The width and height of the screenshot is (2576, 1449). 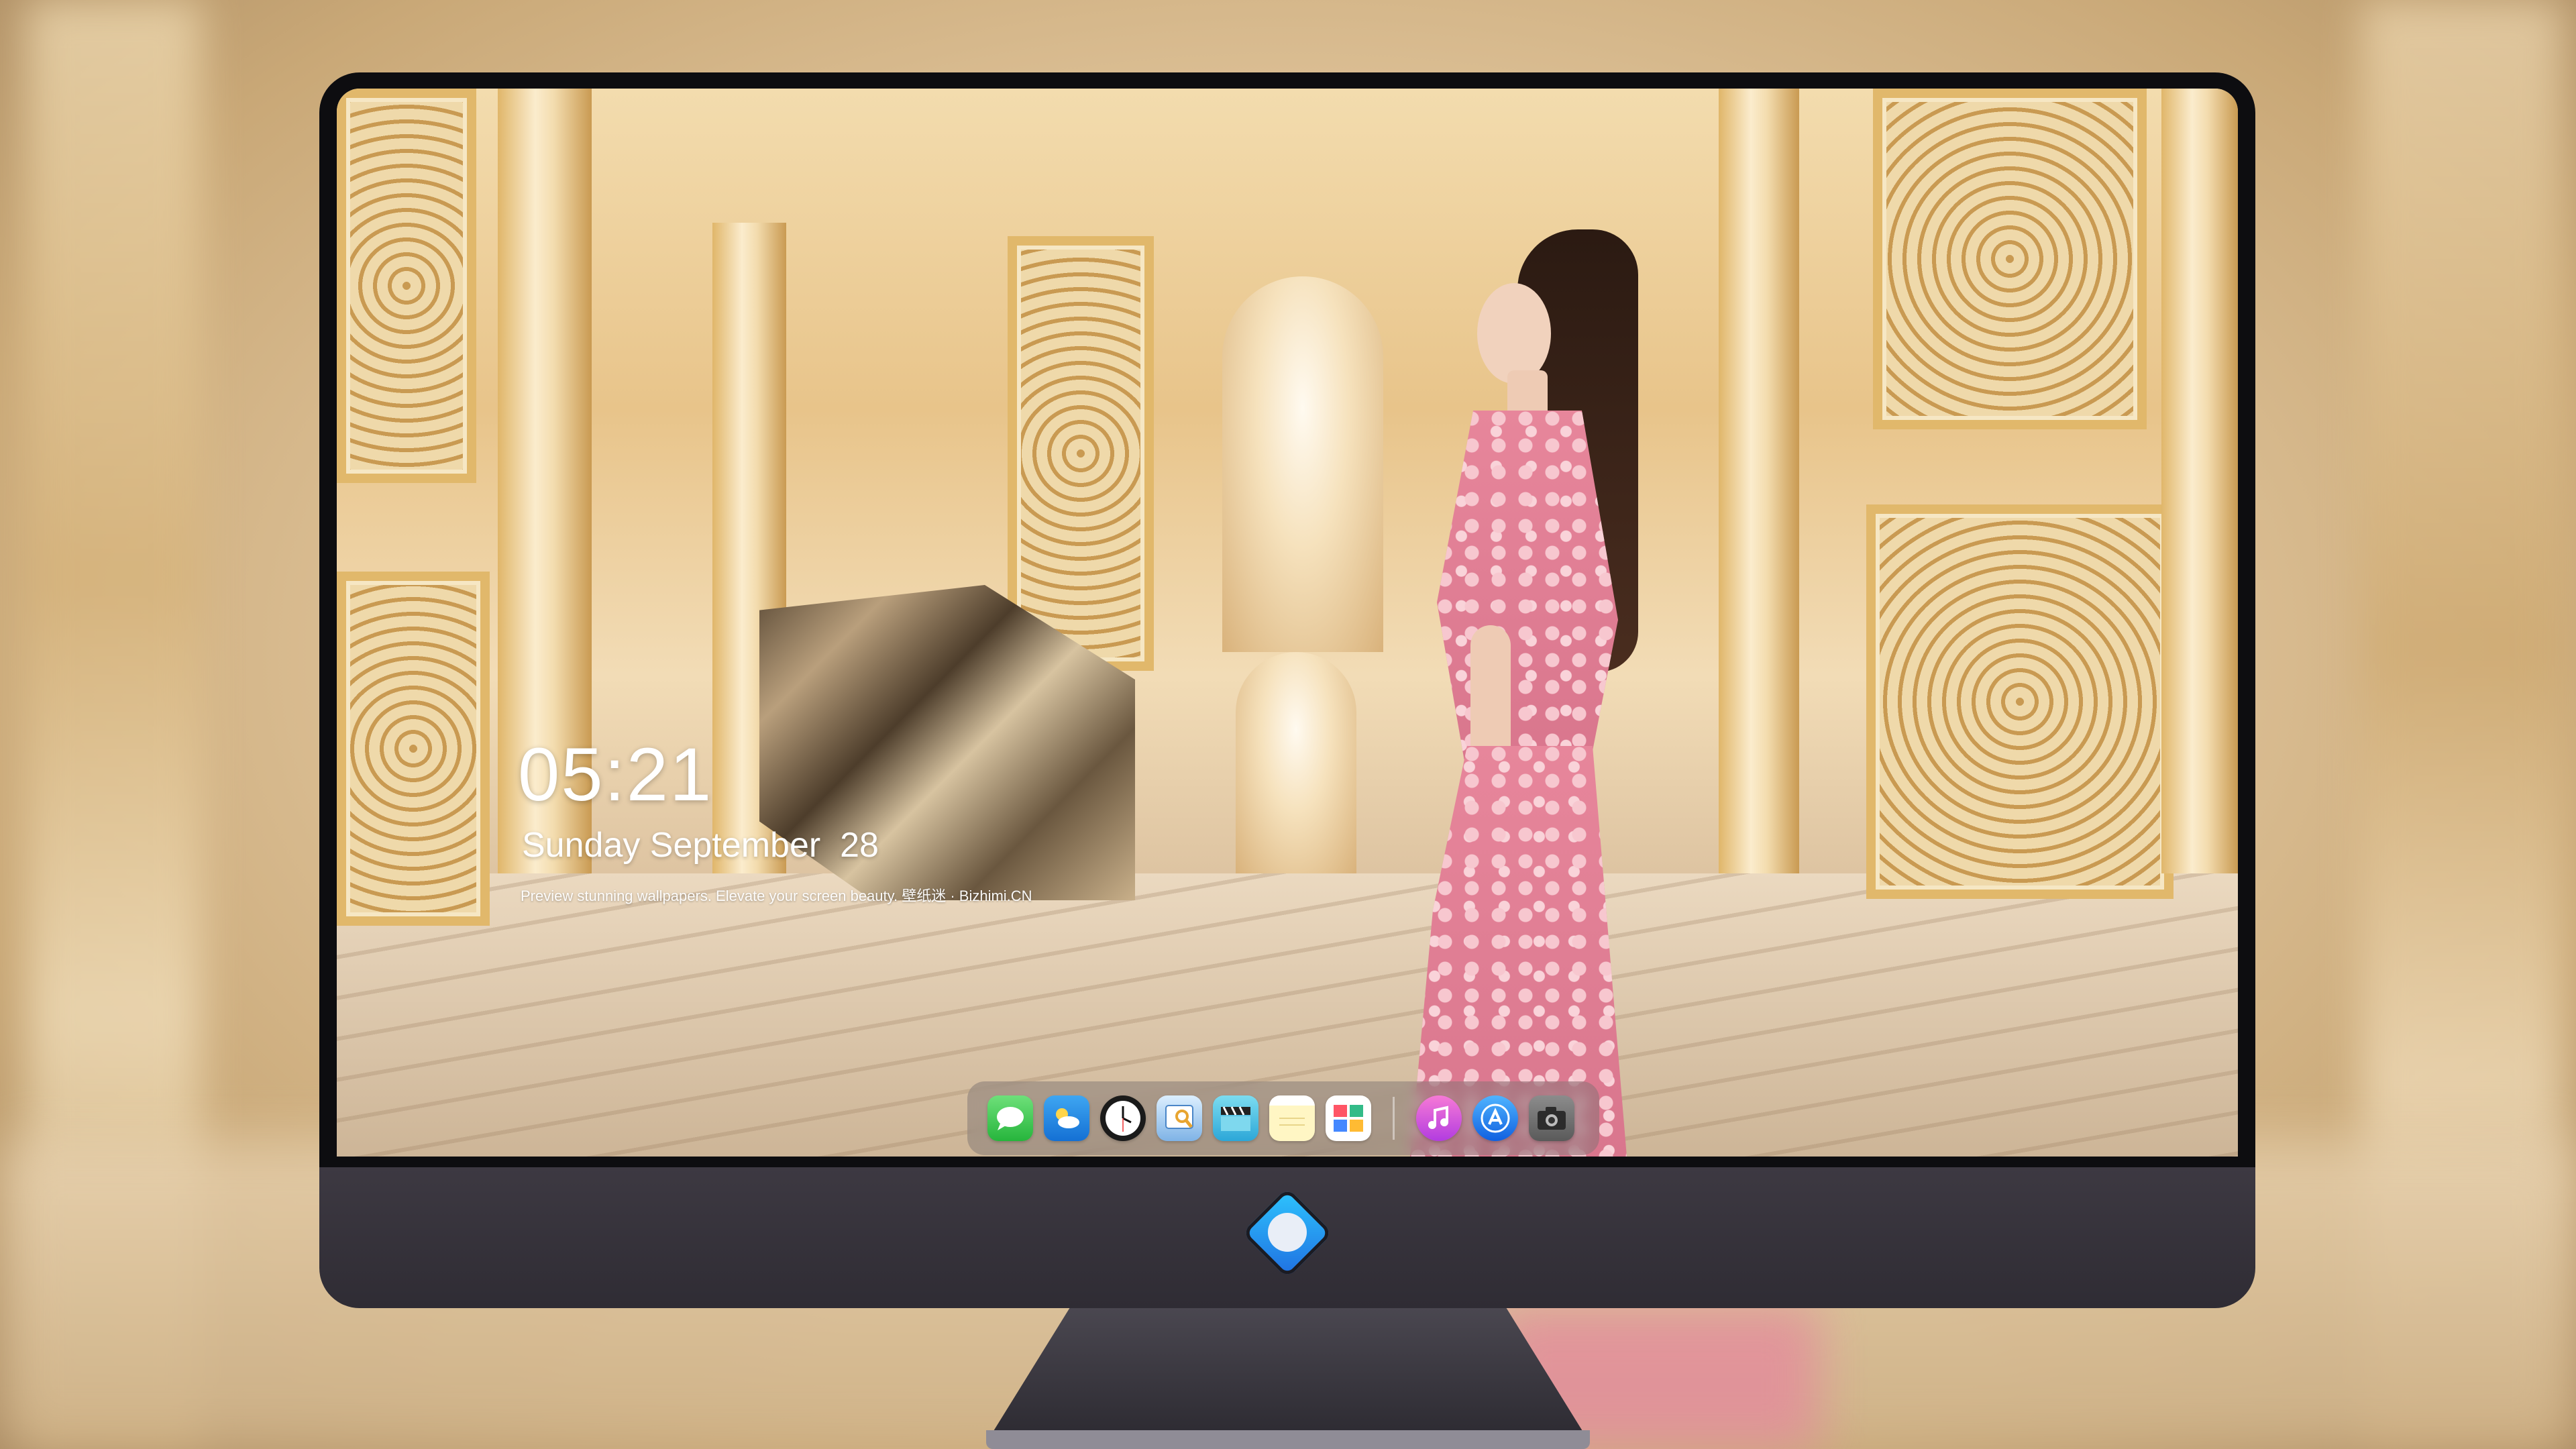 What do you see at coordinates (1439, 1118) in the screenshot?
I see `music-icon` at bounding box center [1439, 1118].